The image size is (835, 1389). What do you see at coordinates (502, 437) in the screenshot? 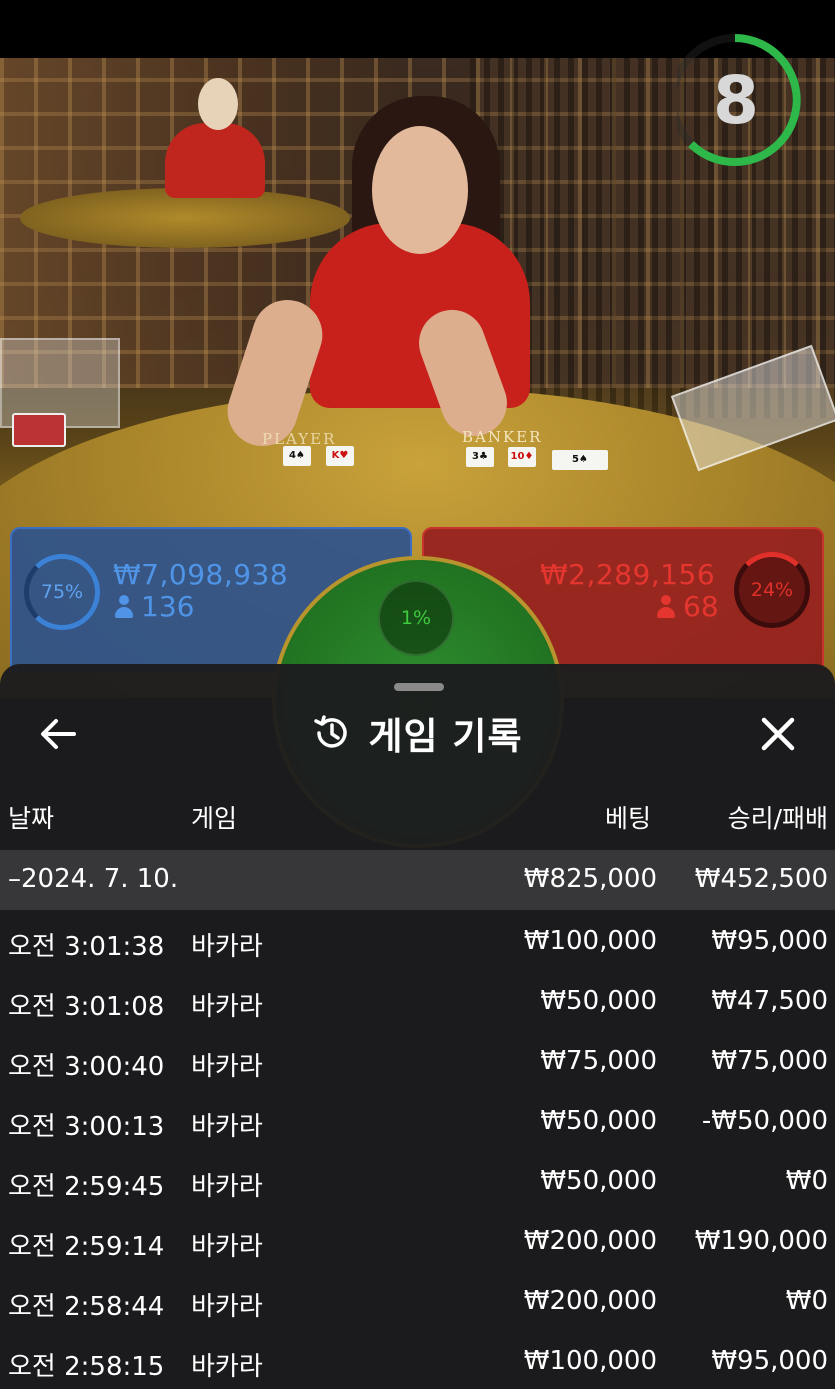
I see `banker-table-label: BANKER` at bounding box center [502, 437].